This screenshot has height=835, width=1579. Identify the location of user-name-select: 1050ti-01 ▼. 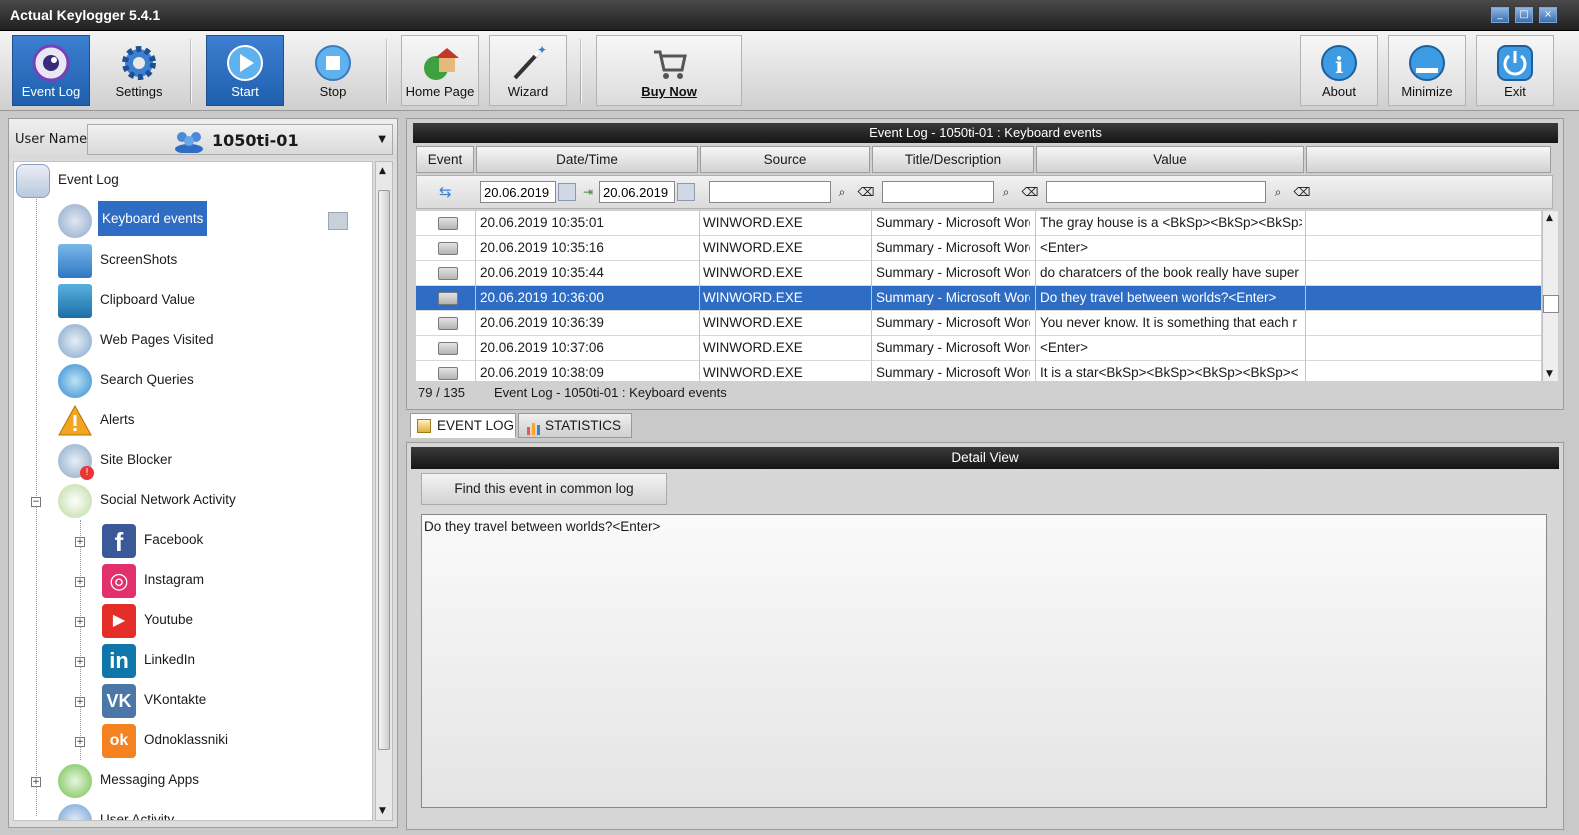
(240, 139).